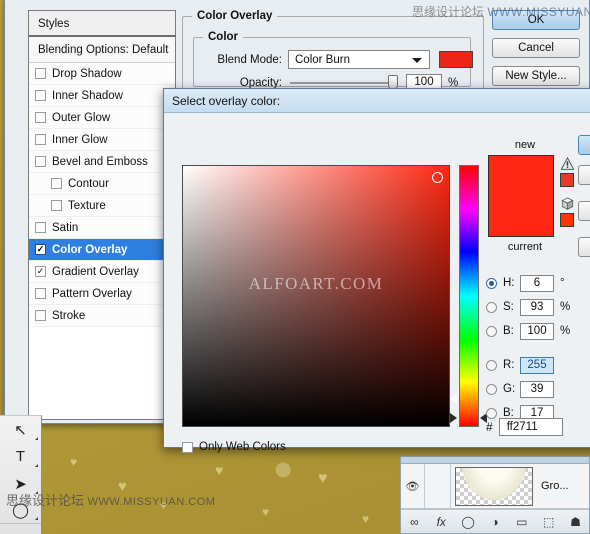 Image resolution: width=590 pixels, height=534 pixels. What do you see at coordinates (40, 249) in the screenshot?
I see `checkbox-color-overlay: ✓` at bounding box center [40, 249].